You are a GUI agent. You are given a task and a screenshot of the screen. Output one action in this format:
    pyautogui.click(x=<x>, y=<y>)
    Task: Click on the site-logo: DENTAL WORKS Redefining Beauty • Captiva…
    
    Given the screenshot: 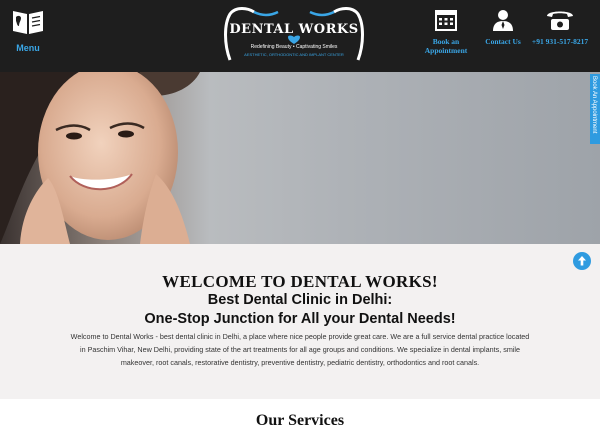 What is the action you would take?
    pyautogui.click(x=294, y=35)
    